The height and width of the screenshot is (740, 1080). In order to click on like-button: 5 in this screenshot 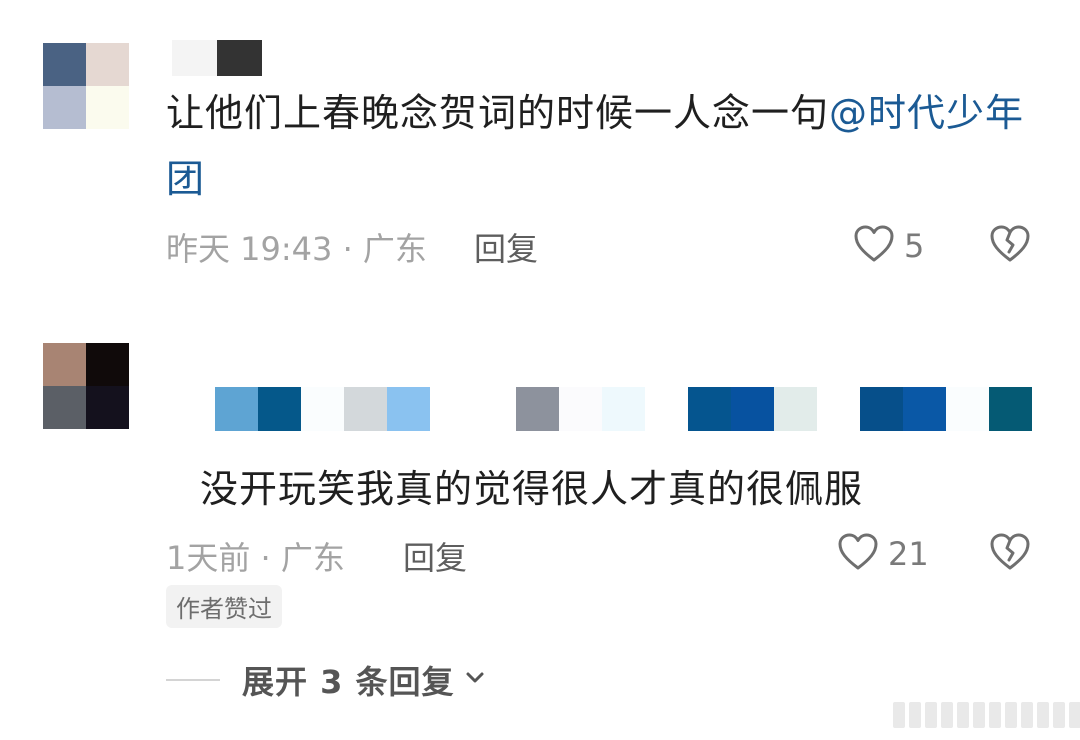, I will do `click(888, 246)`.